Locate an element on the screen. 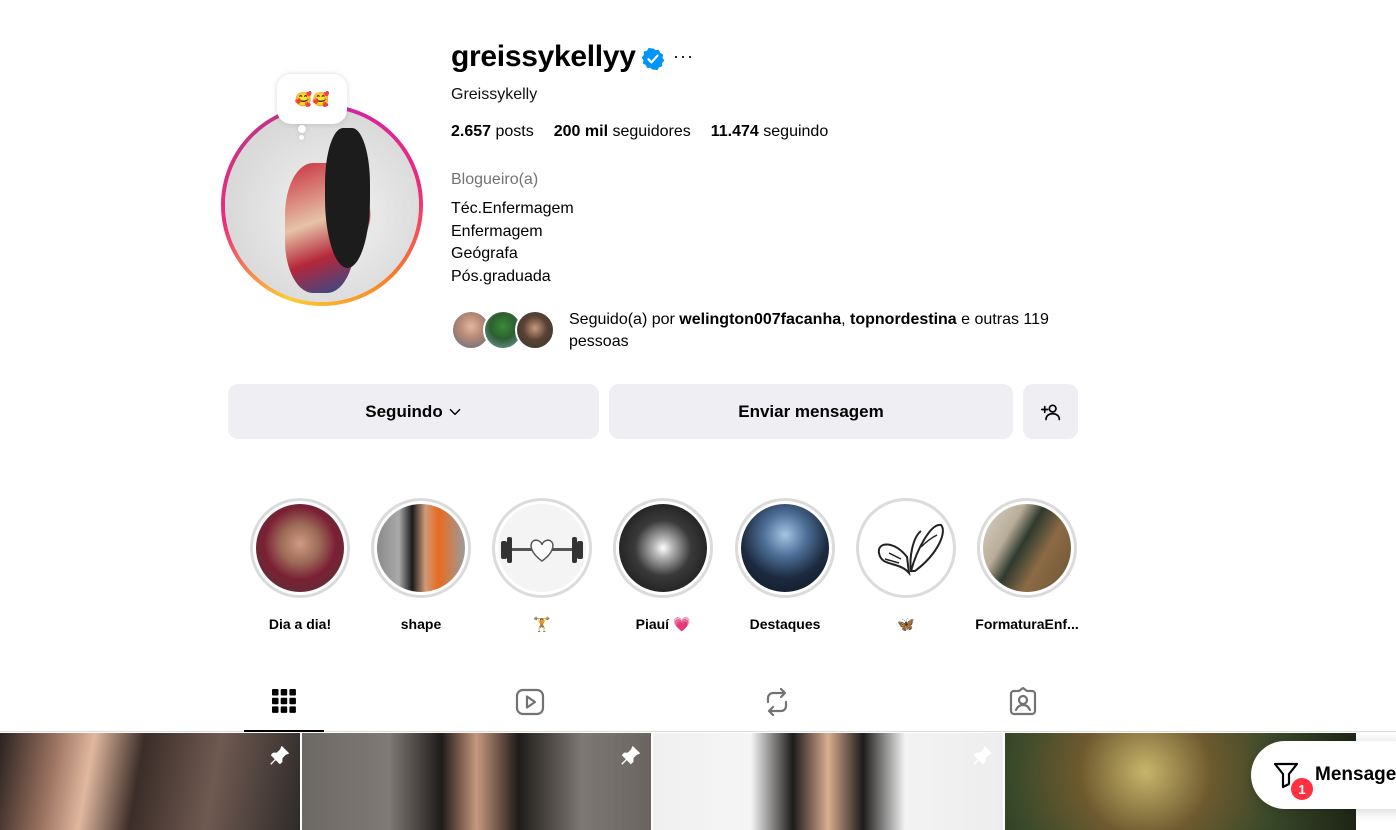 The width and height of the screenshot is (1396, 830). highlight-label: 🏋️ is located at coordinates (542, 624).